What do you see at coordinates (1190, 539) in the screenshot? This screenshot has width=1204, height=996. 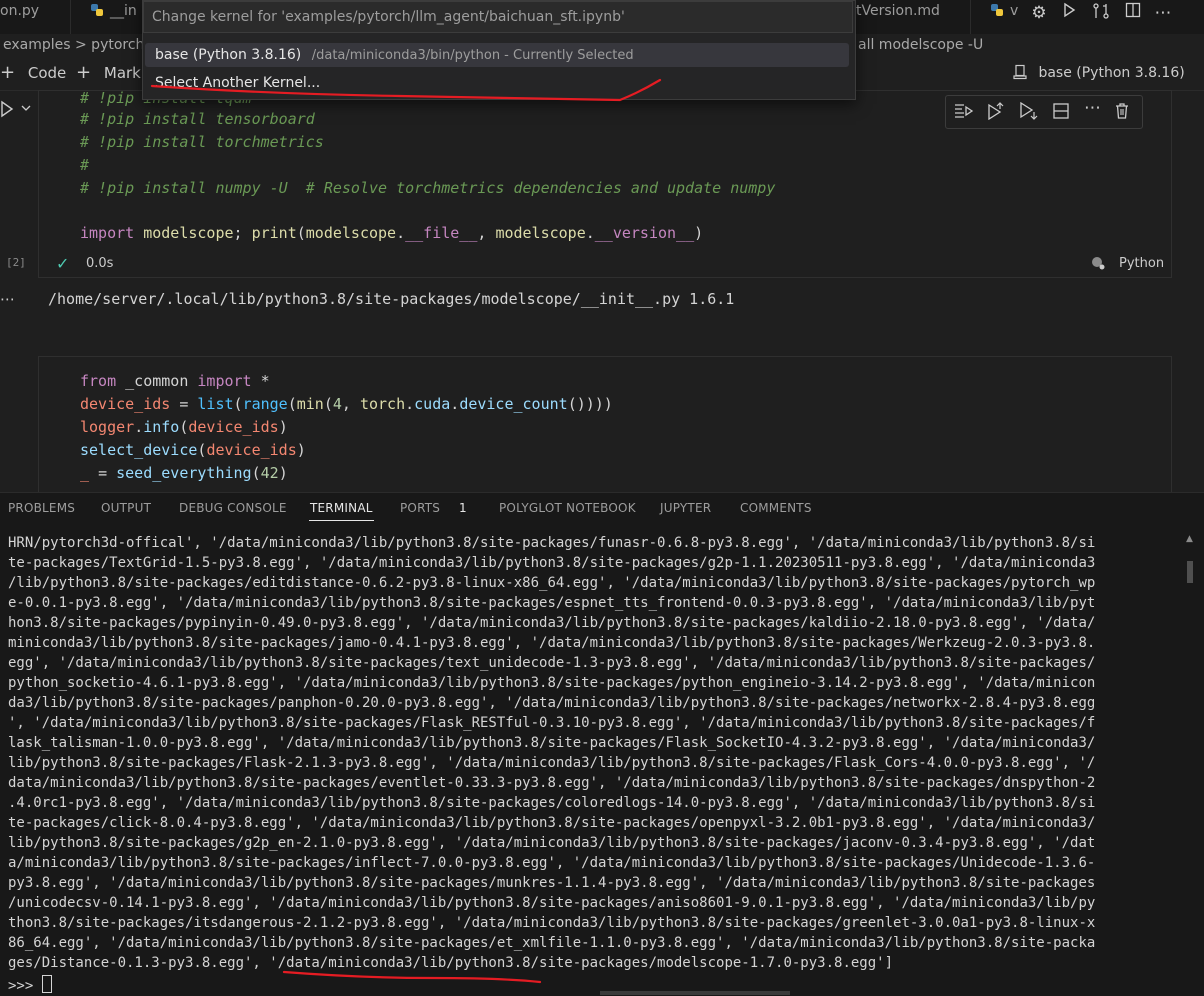 I see `scroll-up-icon: ▲` at bounding box center [1190, 539].